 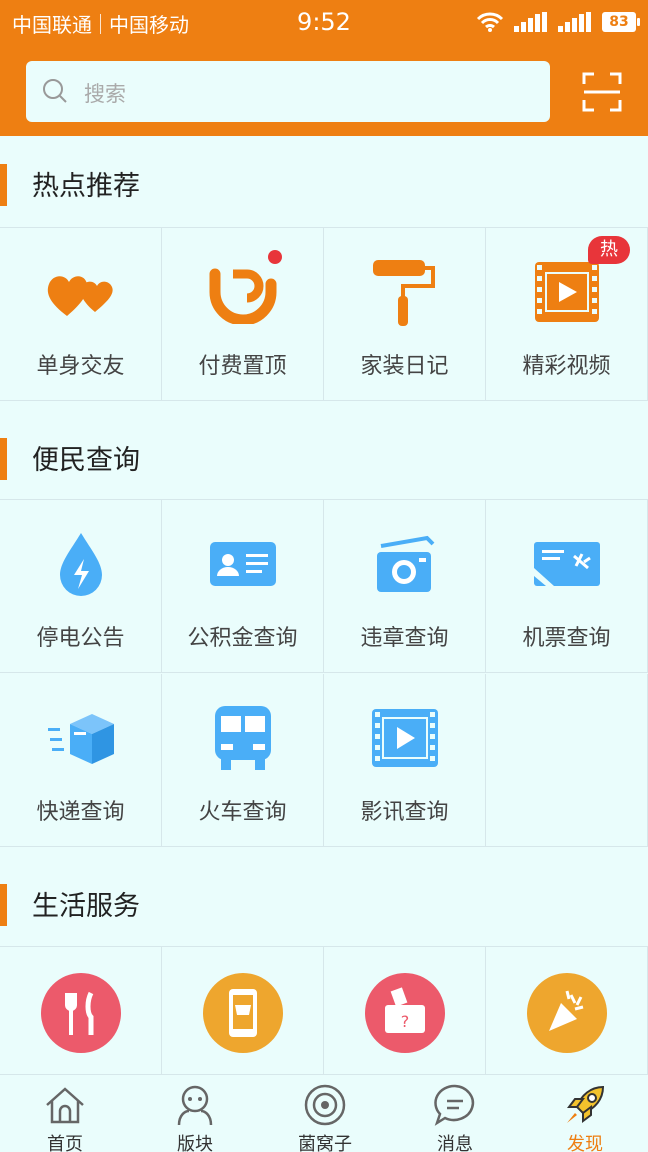 I want to click on id-card-icon, so click(x=242, y=564).